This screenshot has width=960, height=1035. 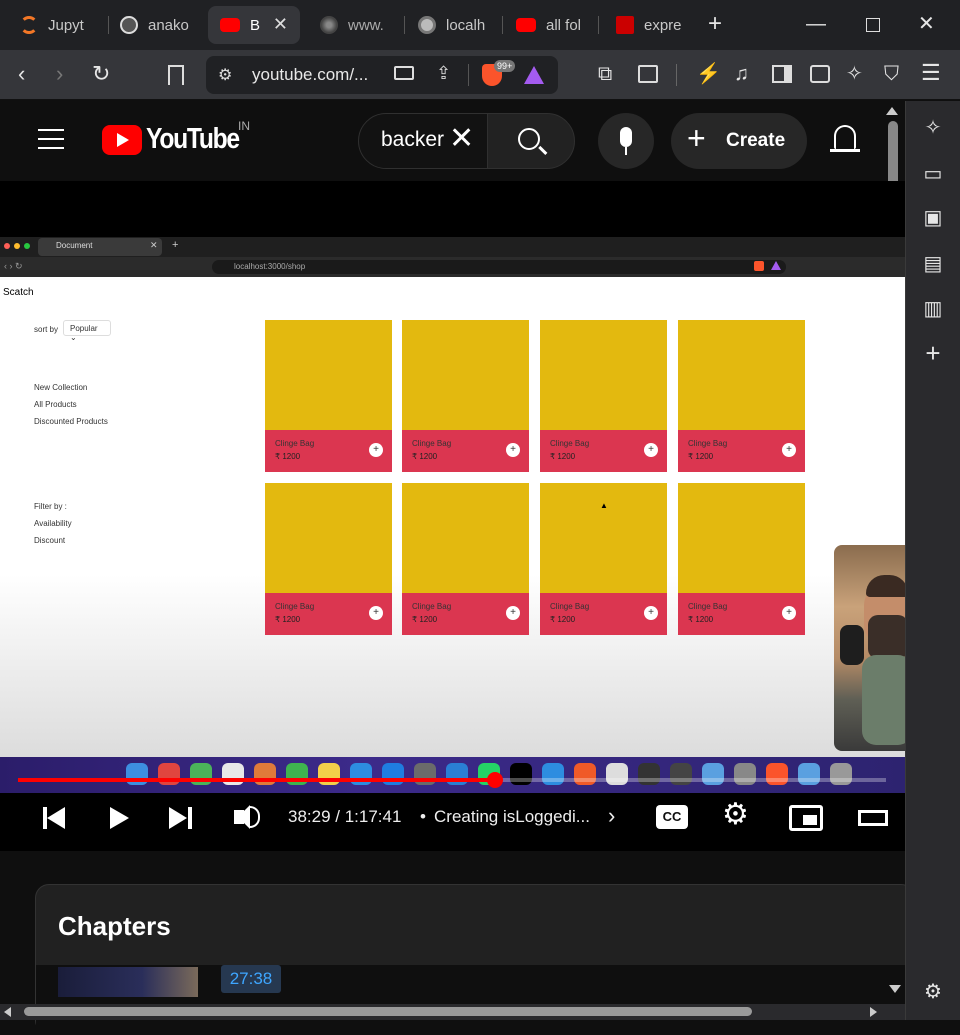 I want to click on youtube-logo-icon, so click(x=122, y=140).